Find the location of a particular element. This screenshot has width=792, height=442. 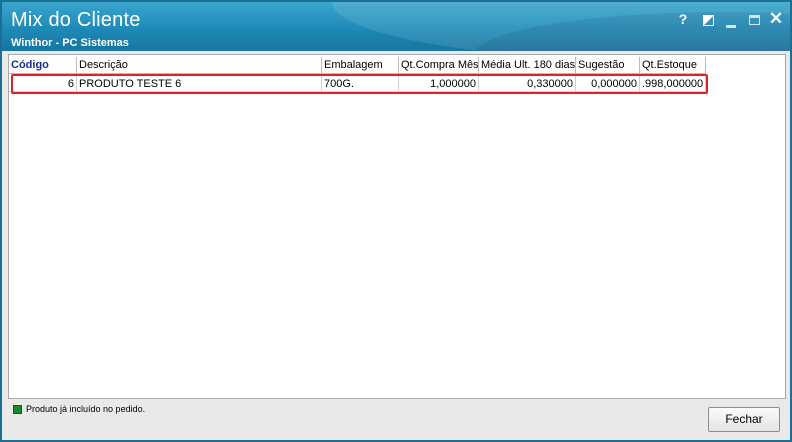

cell-sugestao: 0,000000 is located at coordinates (608, 84).